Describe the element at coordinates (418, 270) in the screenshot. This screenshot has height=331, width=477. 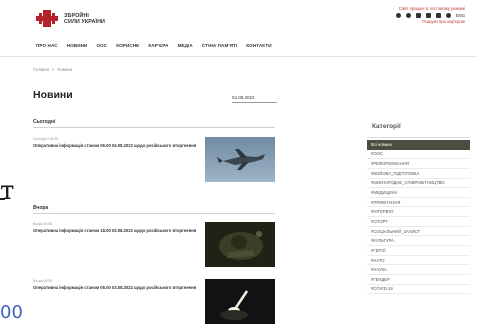
I see `category-item-science: #НАУКА` at that location.